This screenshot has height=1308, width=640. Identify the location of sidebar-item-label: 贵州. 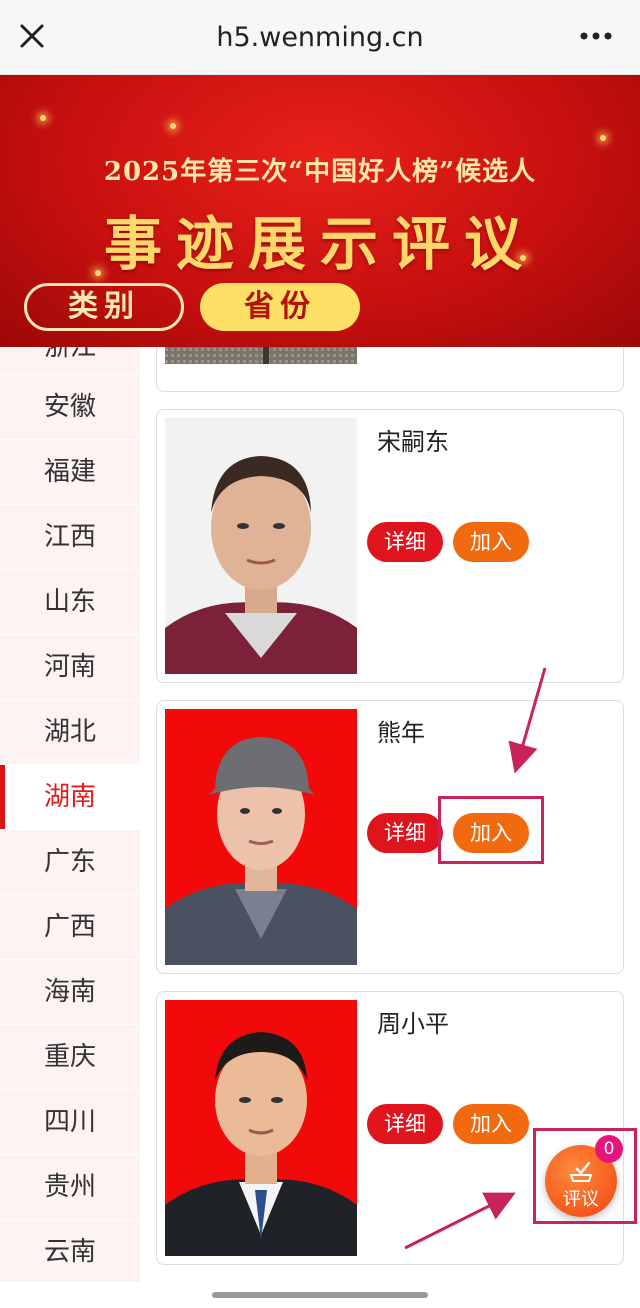
(69, 1187).